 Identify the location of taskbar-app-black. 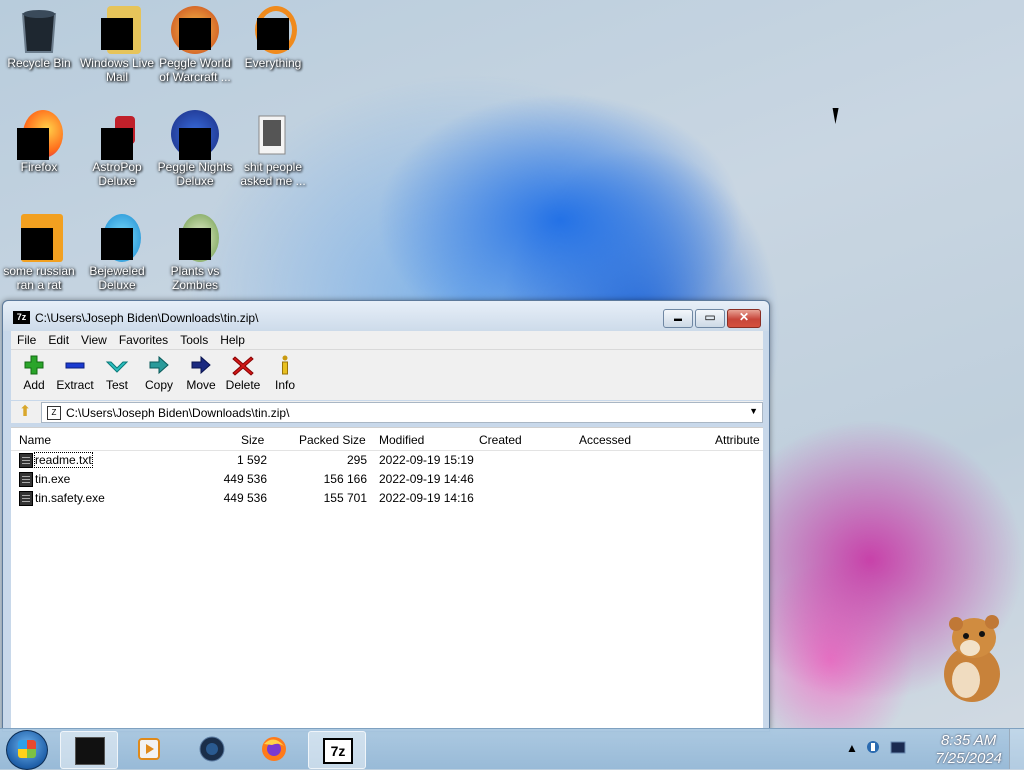
(89, 750).